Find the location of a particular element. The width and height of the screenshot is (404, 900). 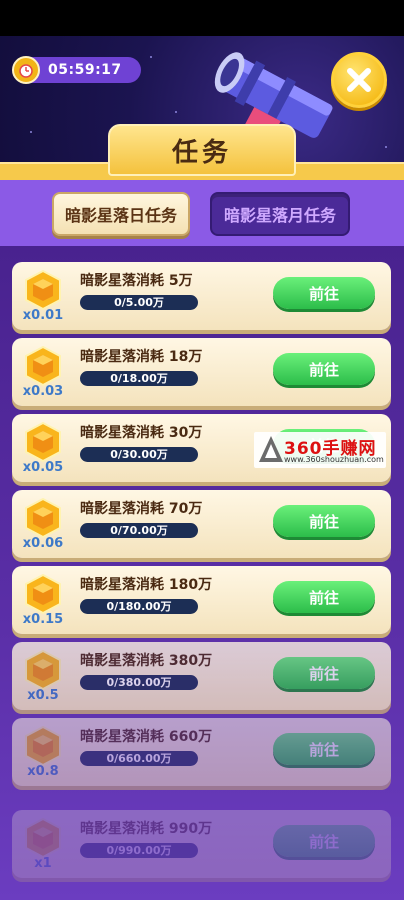

task-card: x0.15 暗影星落消耗 180万 0/180.00万 前往 is located at coordinates (201, 600).